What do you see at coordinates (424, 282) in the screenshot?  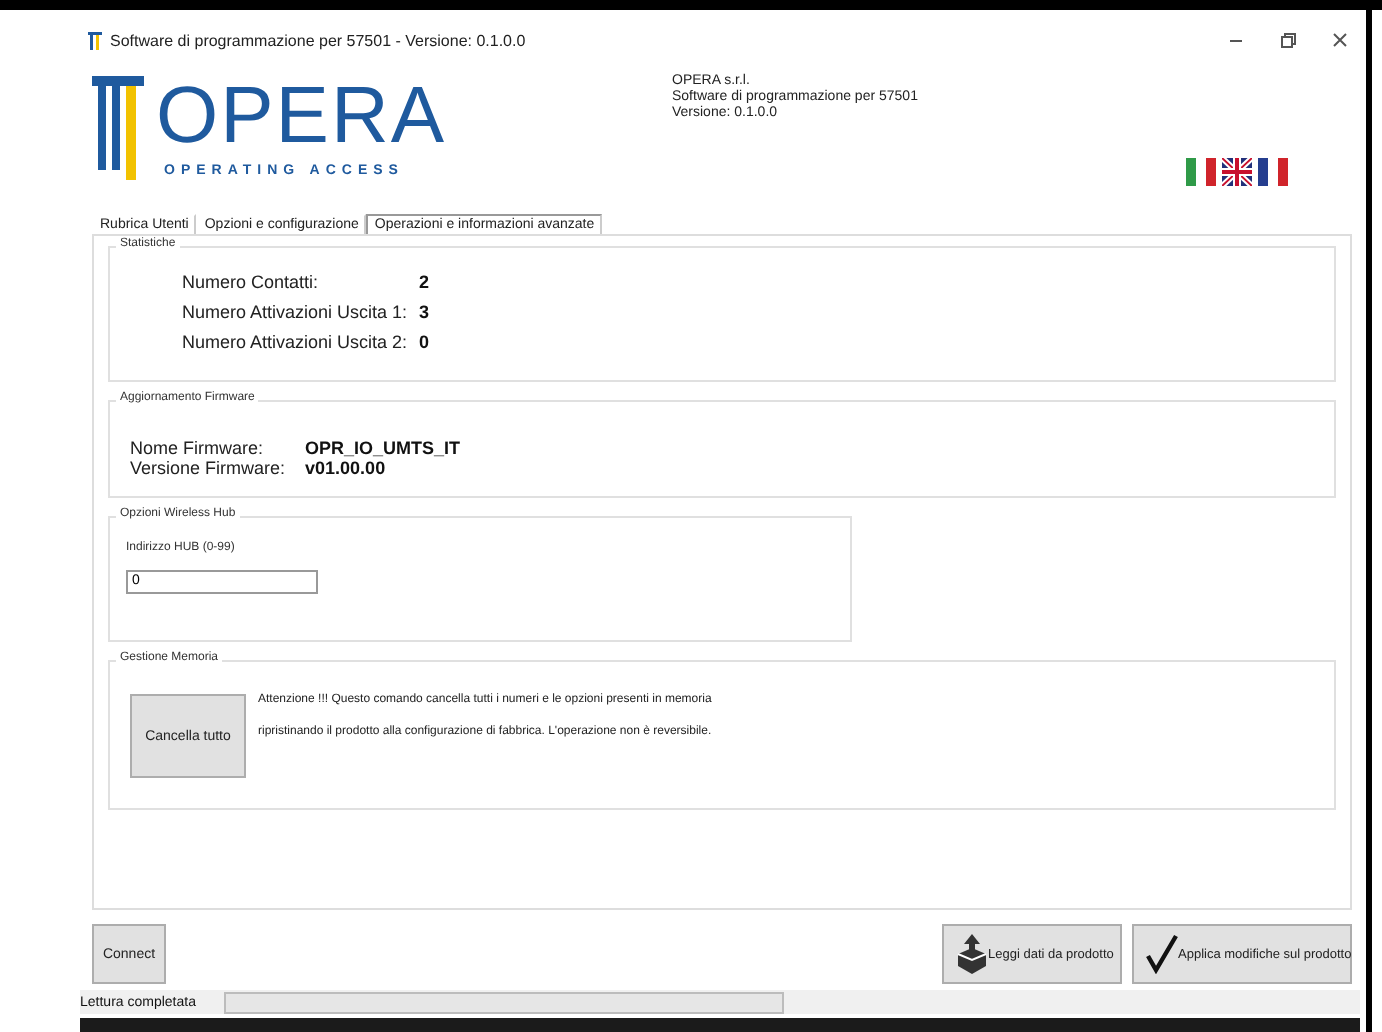 I see `stat-value: 2` at bounding box center [424, 282].